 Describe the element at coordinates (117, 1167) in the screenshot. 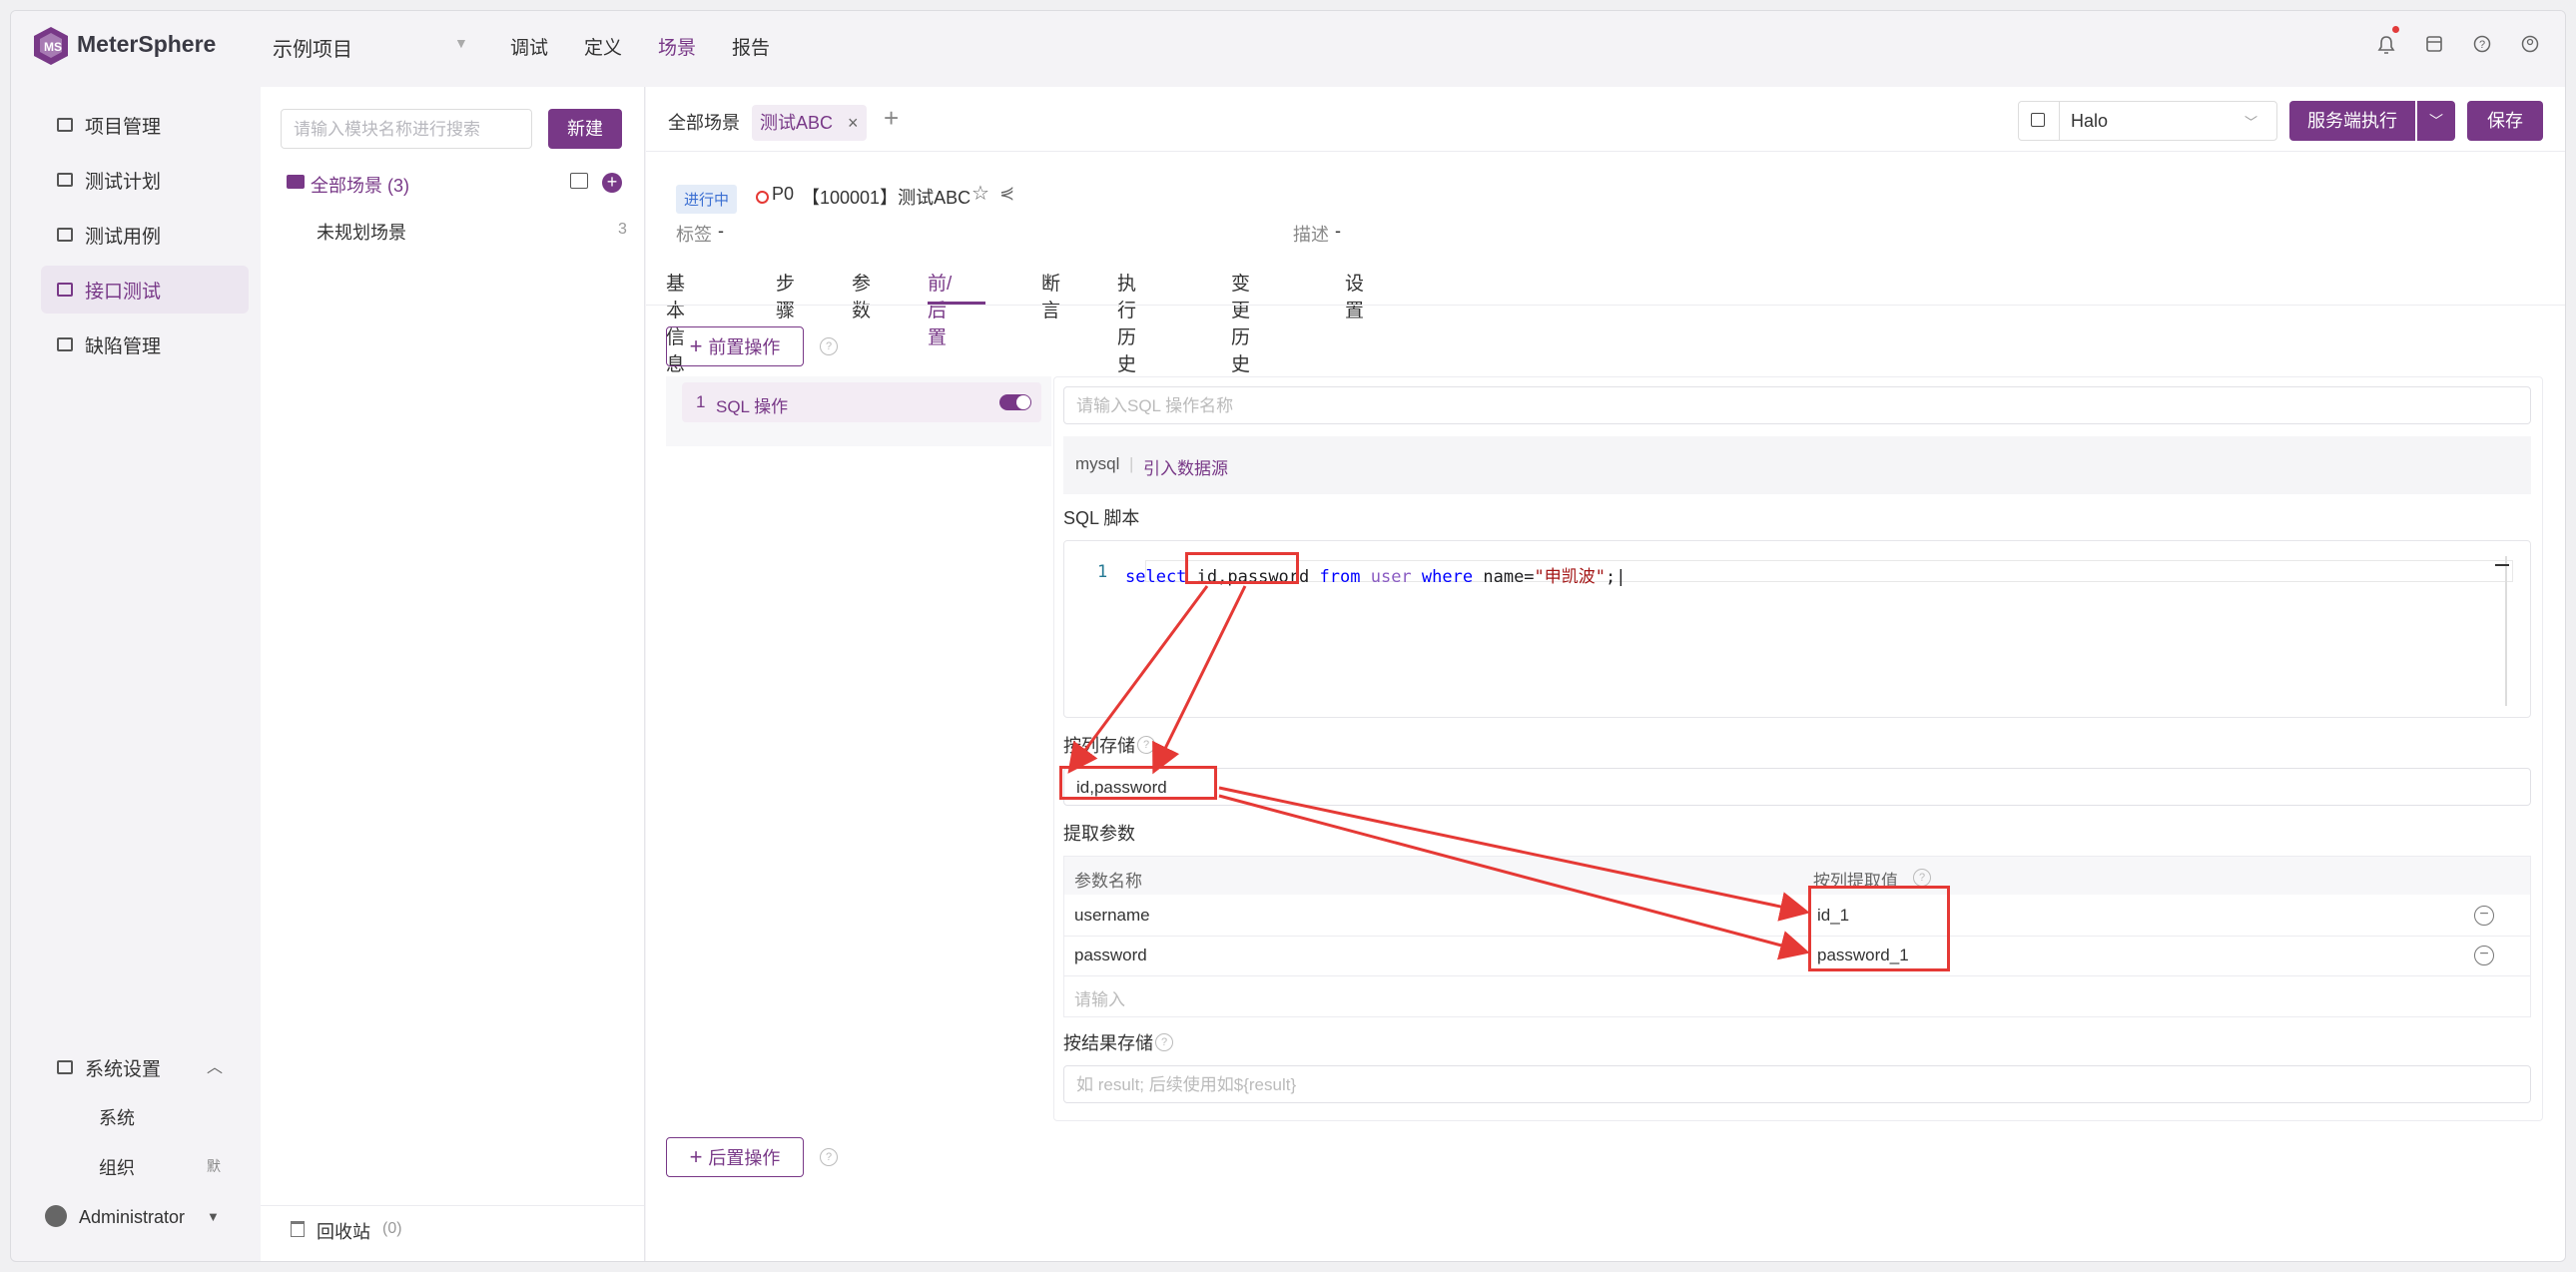

I see `sidebar-sub-org: 组织` at that location.